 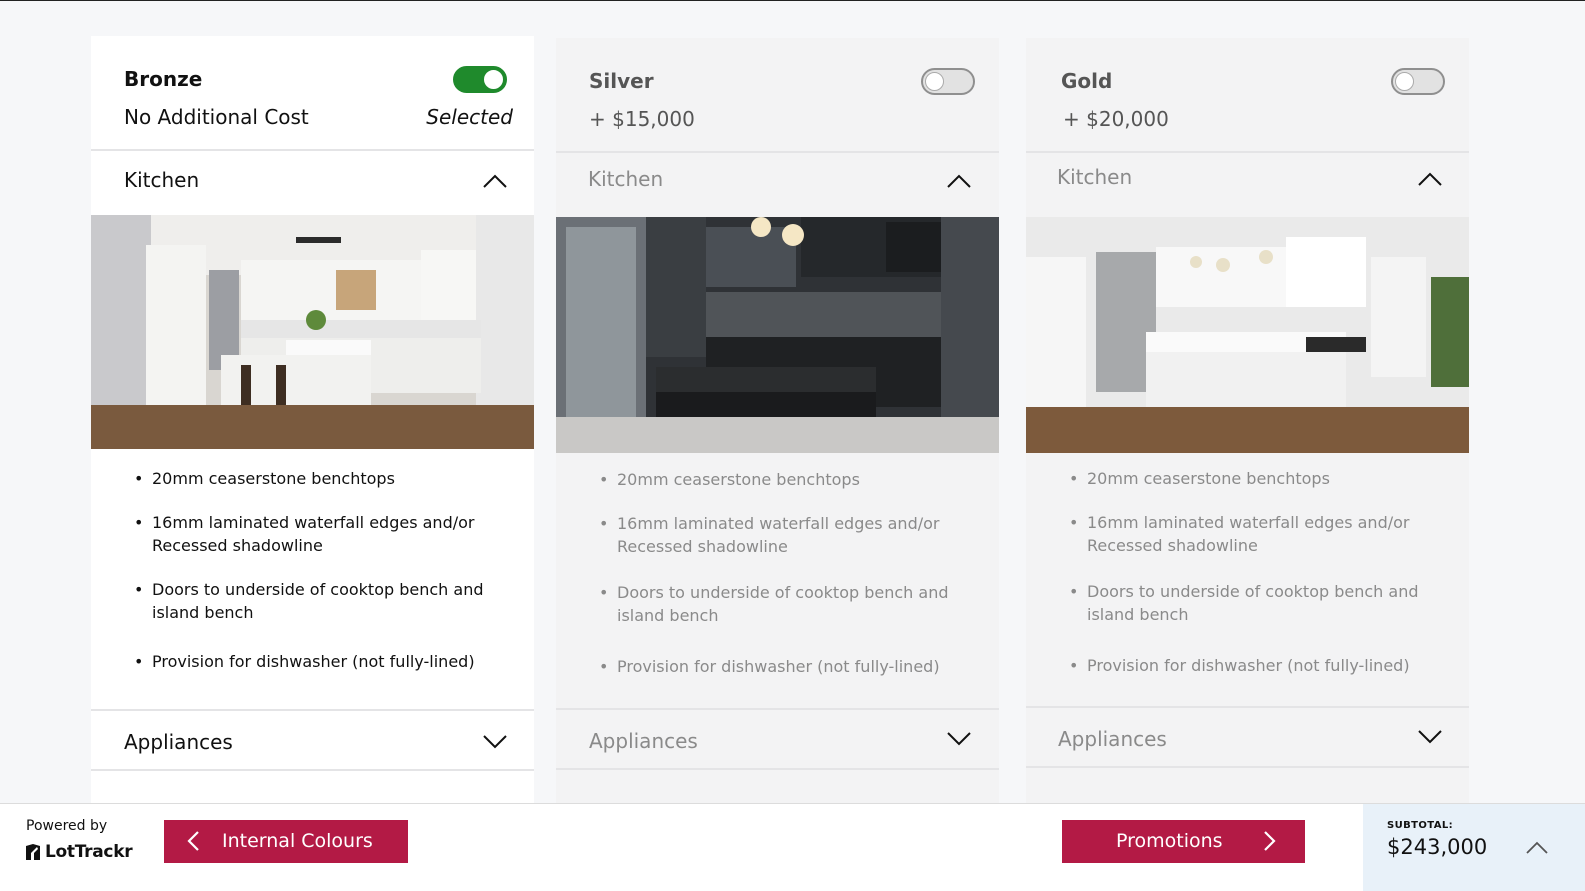 What do you see at coordinates (621, 81) in the screenshot?
I see `tier-name: Silver` at bounding box center [621, 81].